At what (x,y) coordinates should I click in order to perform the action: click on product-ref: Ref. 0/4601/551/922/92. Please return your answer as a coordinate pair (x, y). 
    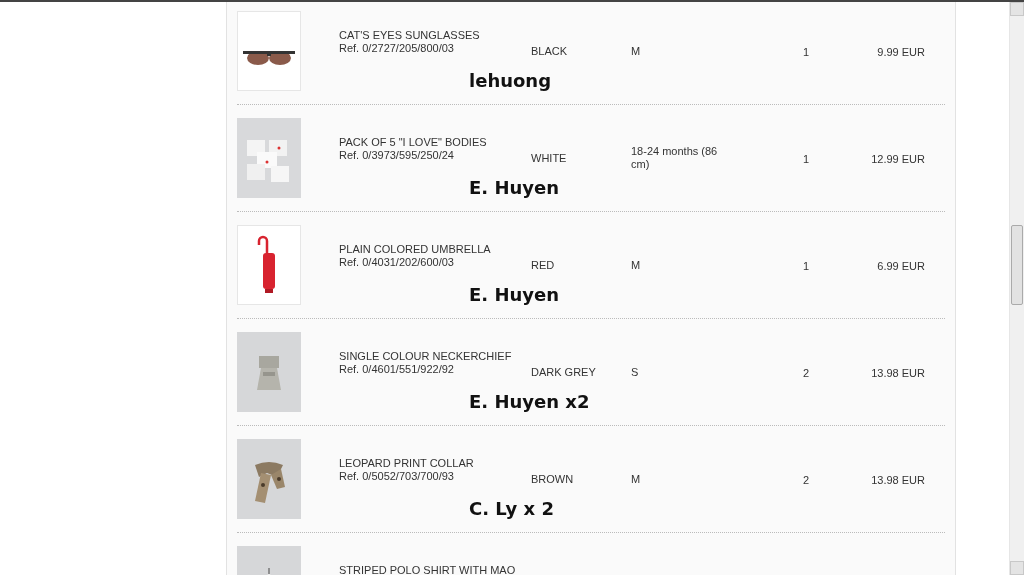
    Looking at the image, I should click on (397, 369).